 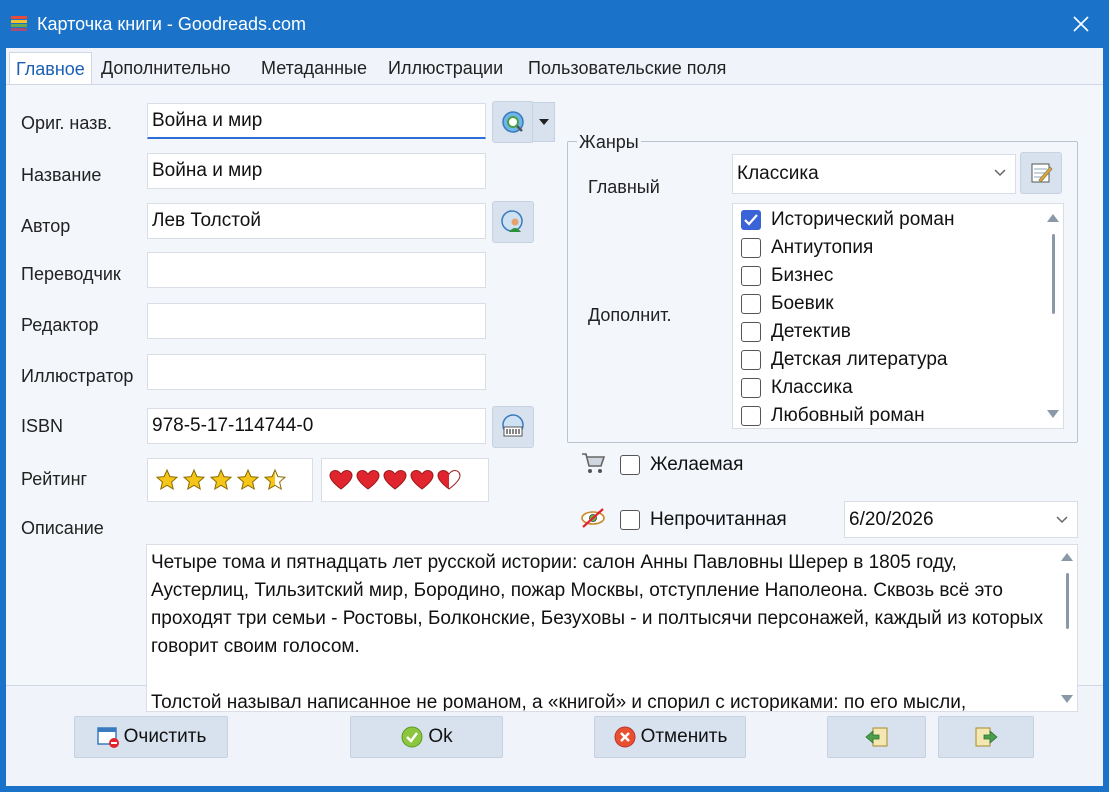 I want to click on cancel-x-icon, so click(x=625, y=737).